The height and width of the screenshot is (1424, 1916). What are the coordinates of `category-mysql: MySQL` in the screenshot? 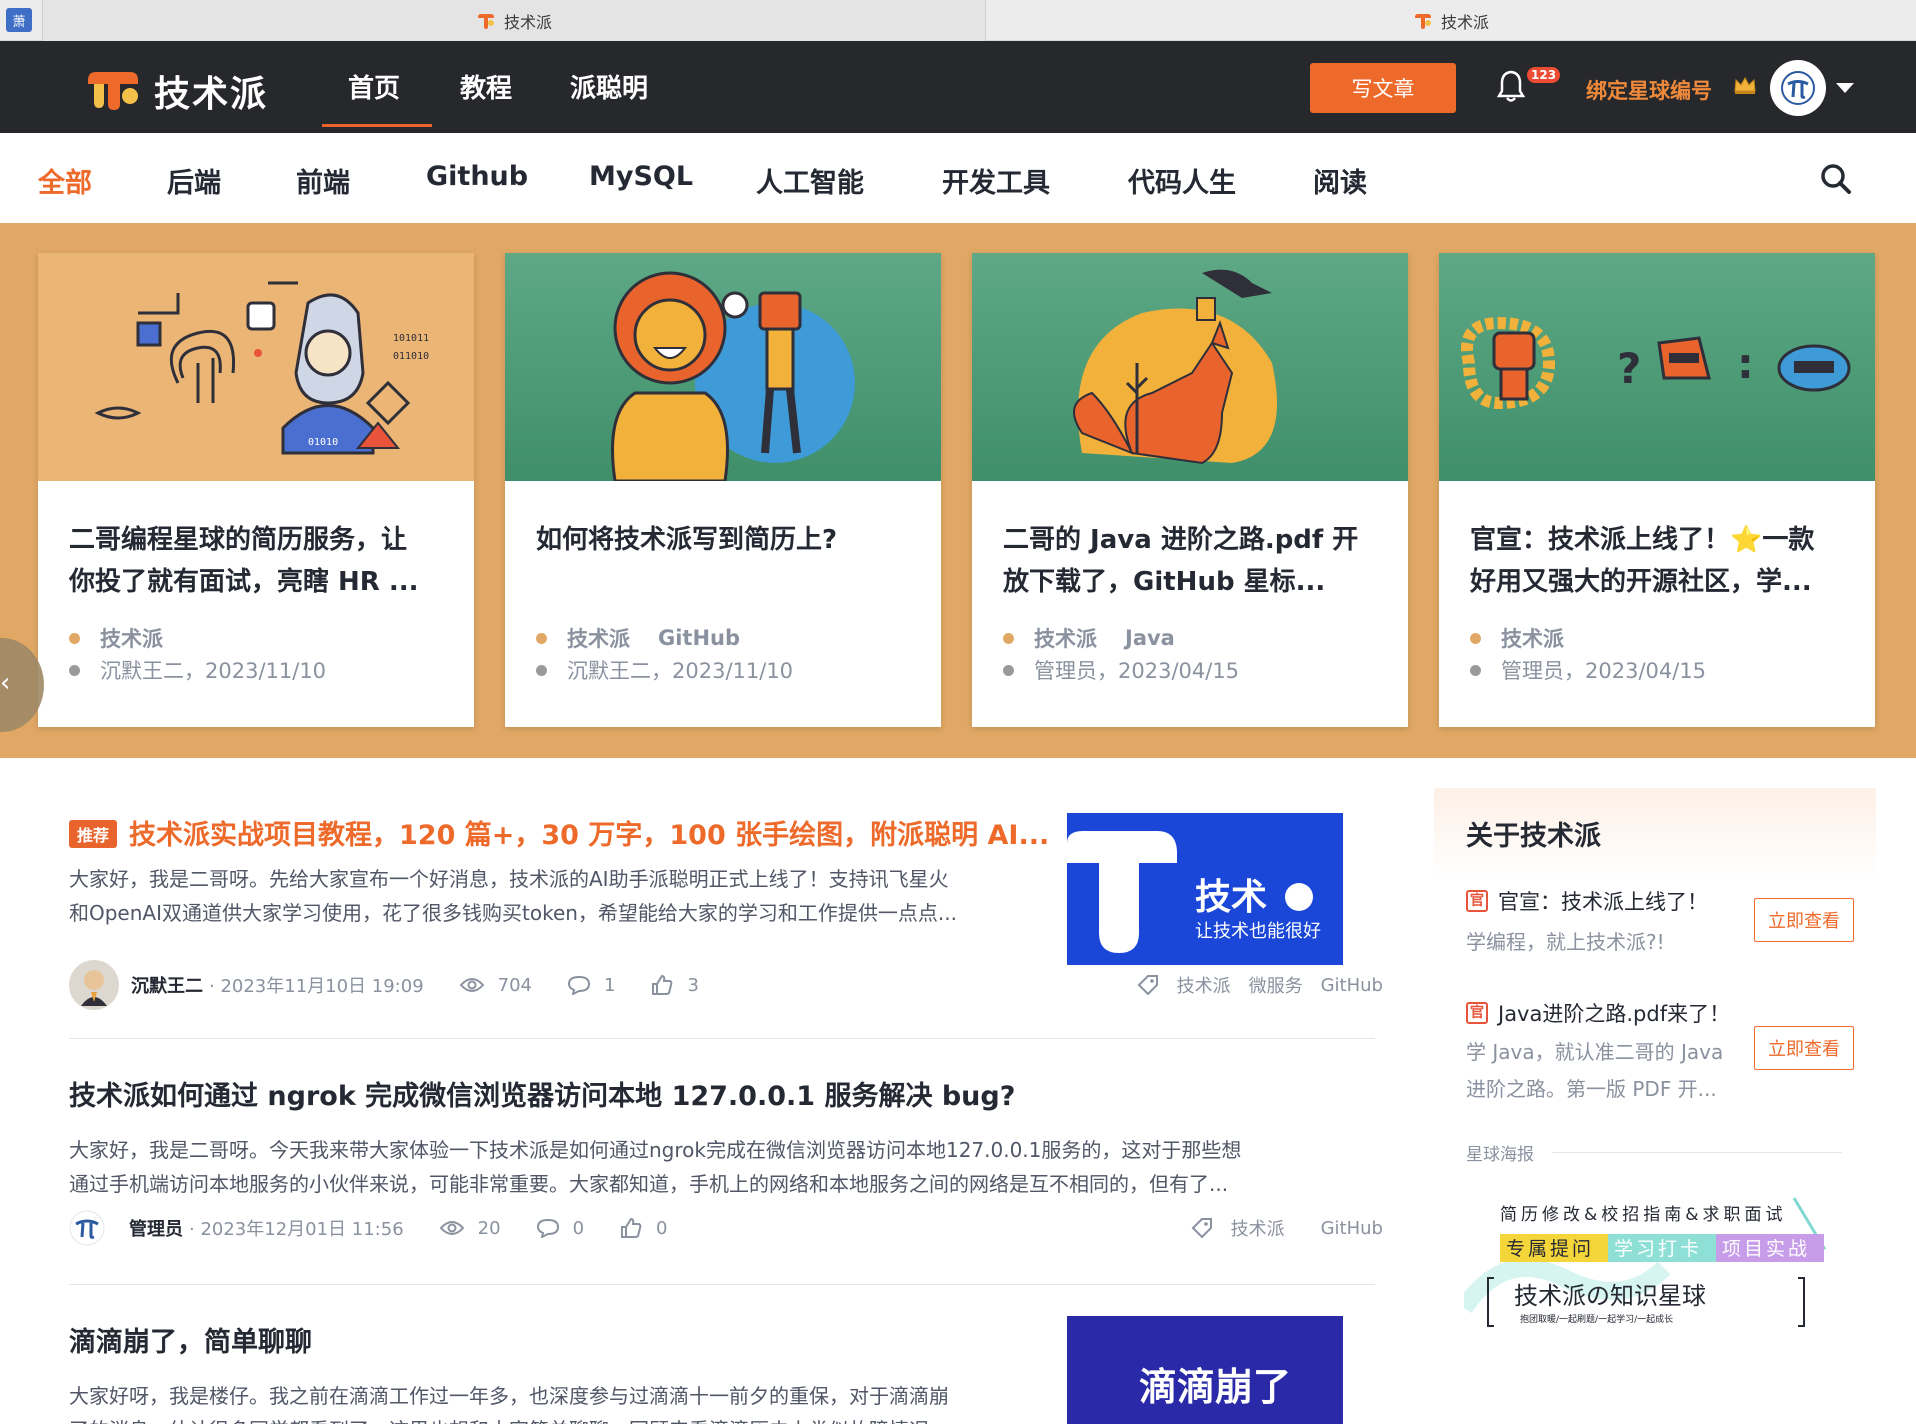 It's located at (641, 176).